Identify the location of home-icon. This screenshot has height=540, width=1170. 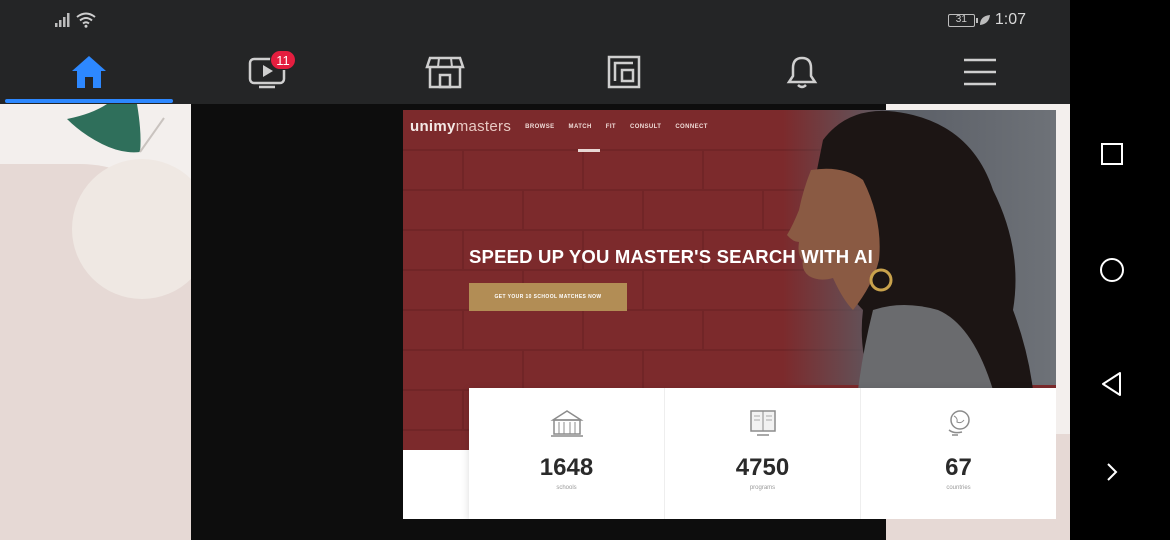
(89, 72).